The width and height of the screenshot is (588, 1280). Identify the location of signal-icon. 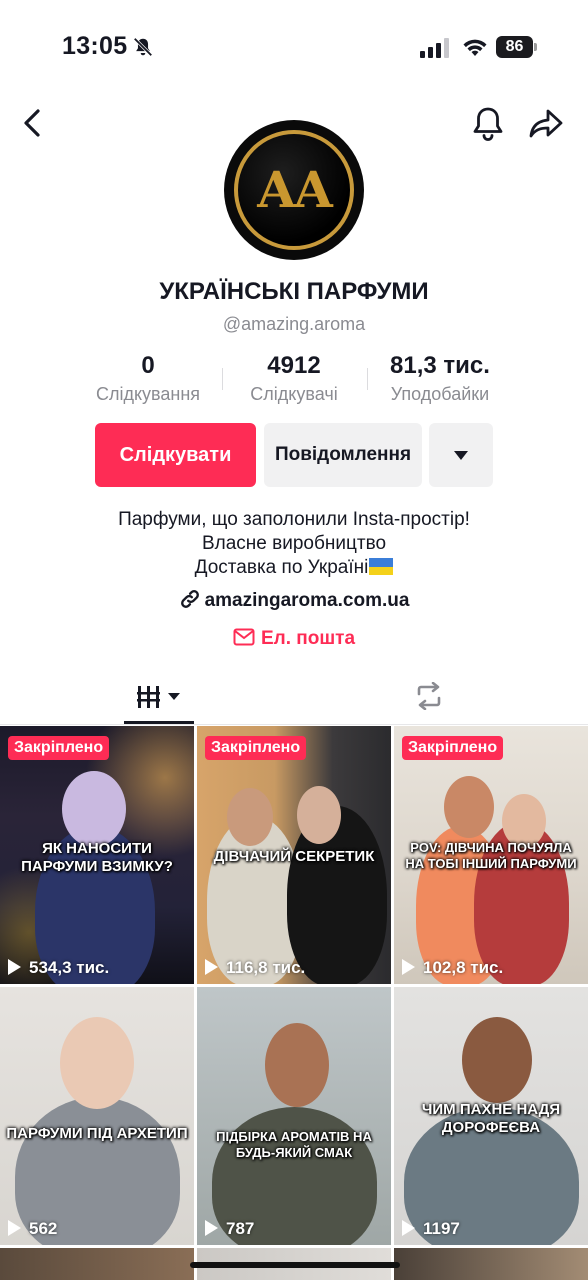
(434, 48).